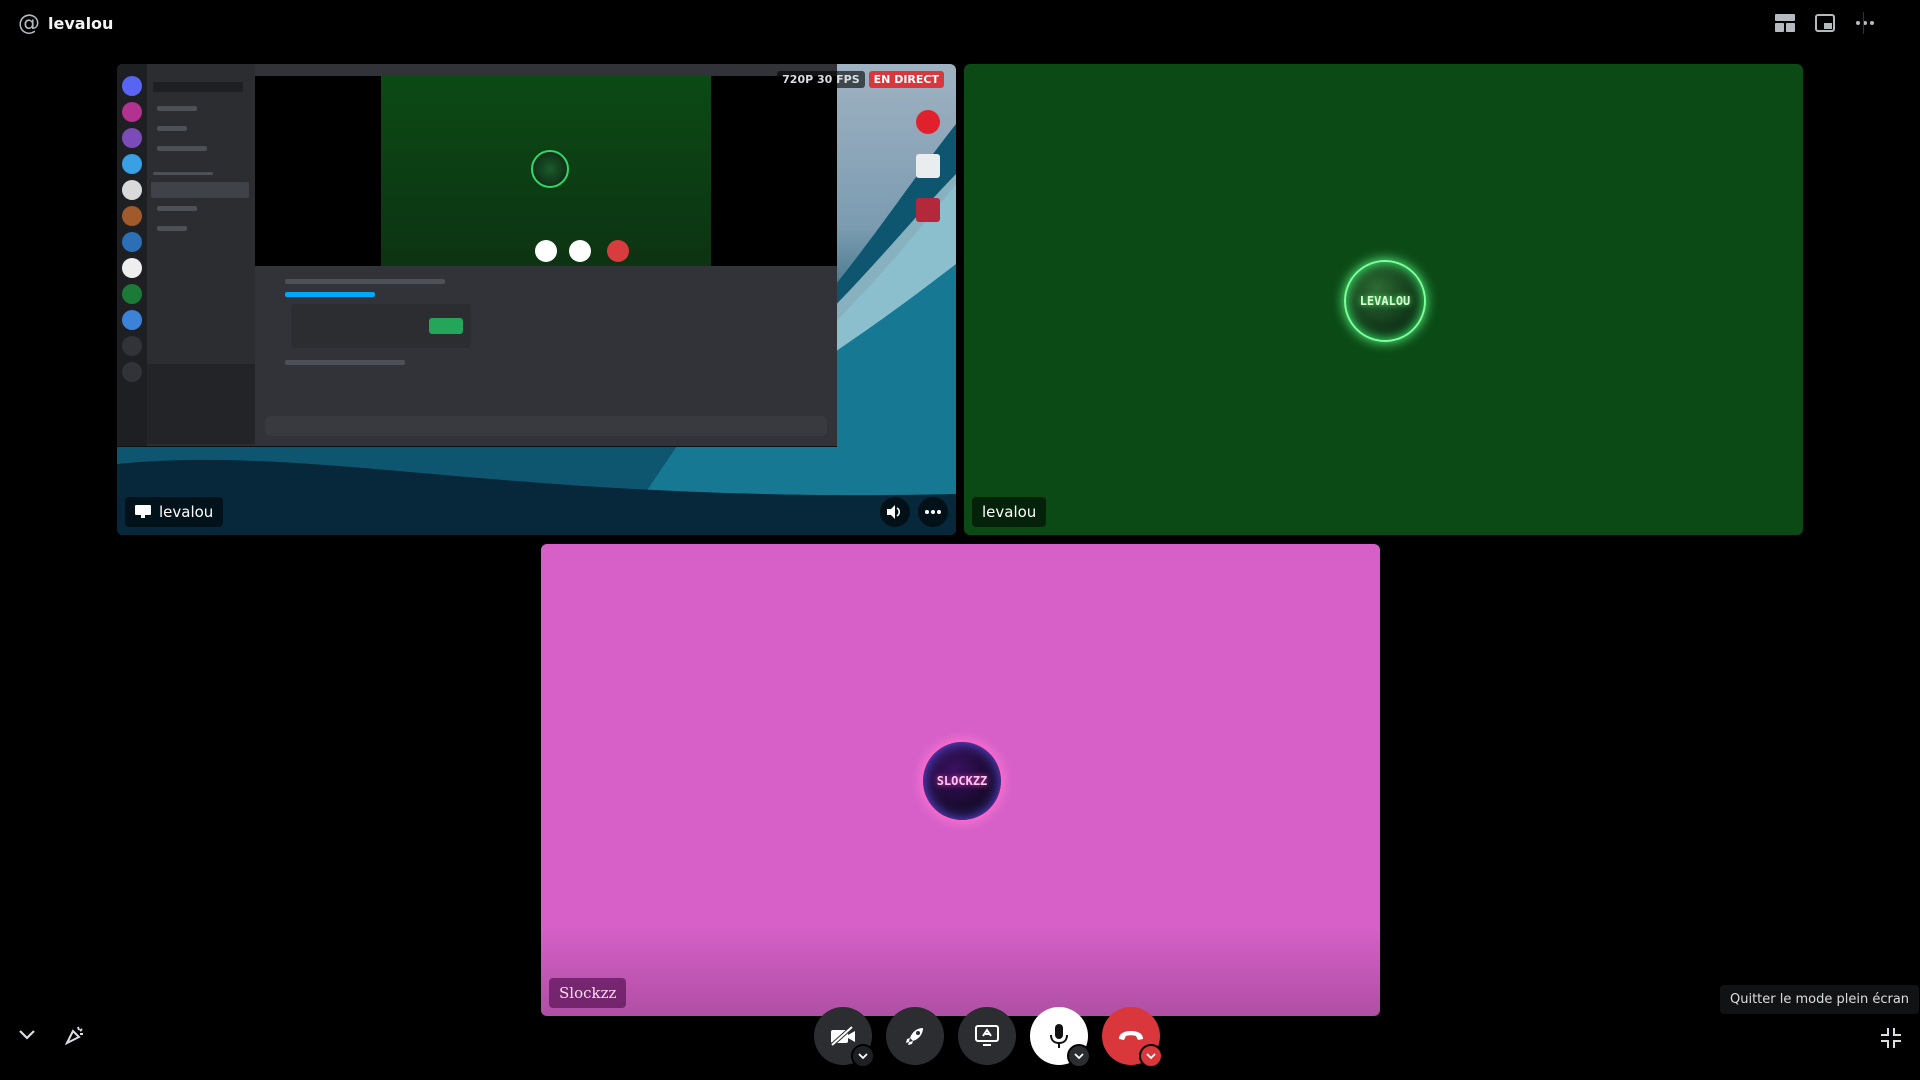 The height and width of the screenshot is (1080, 1920). I want to click on app-desktop-icon, so click(928, 122).